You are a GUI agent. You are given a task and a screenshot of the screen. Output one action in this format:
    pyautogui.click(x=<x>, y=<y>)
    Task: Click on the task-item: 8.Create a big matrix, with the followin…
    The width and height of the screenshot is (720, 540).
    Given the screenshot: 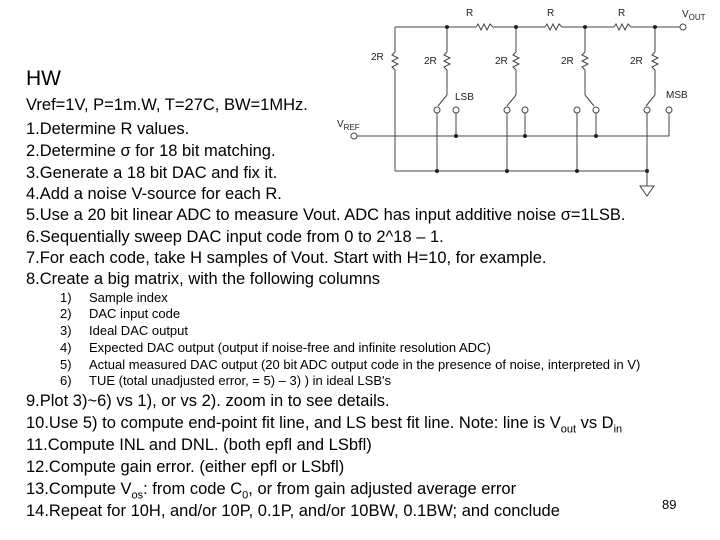 What is the action you would take?
    pyautogui.click(x=203, y=279)
    